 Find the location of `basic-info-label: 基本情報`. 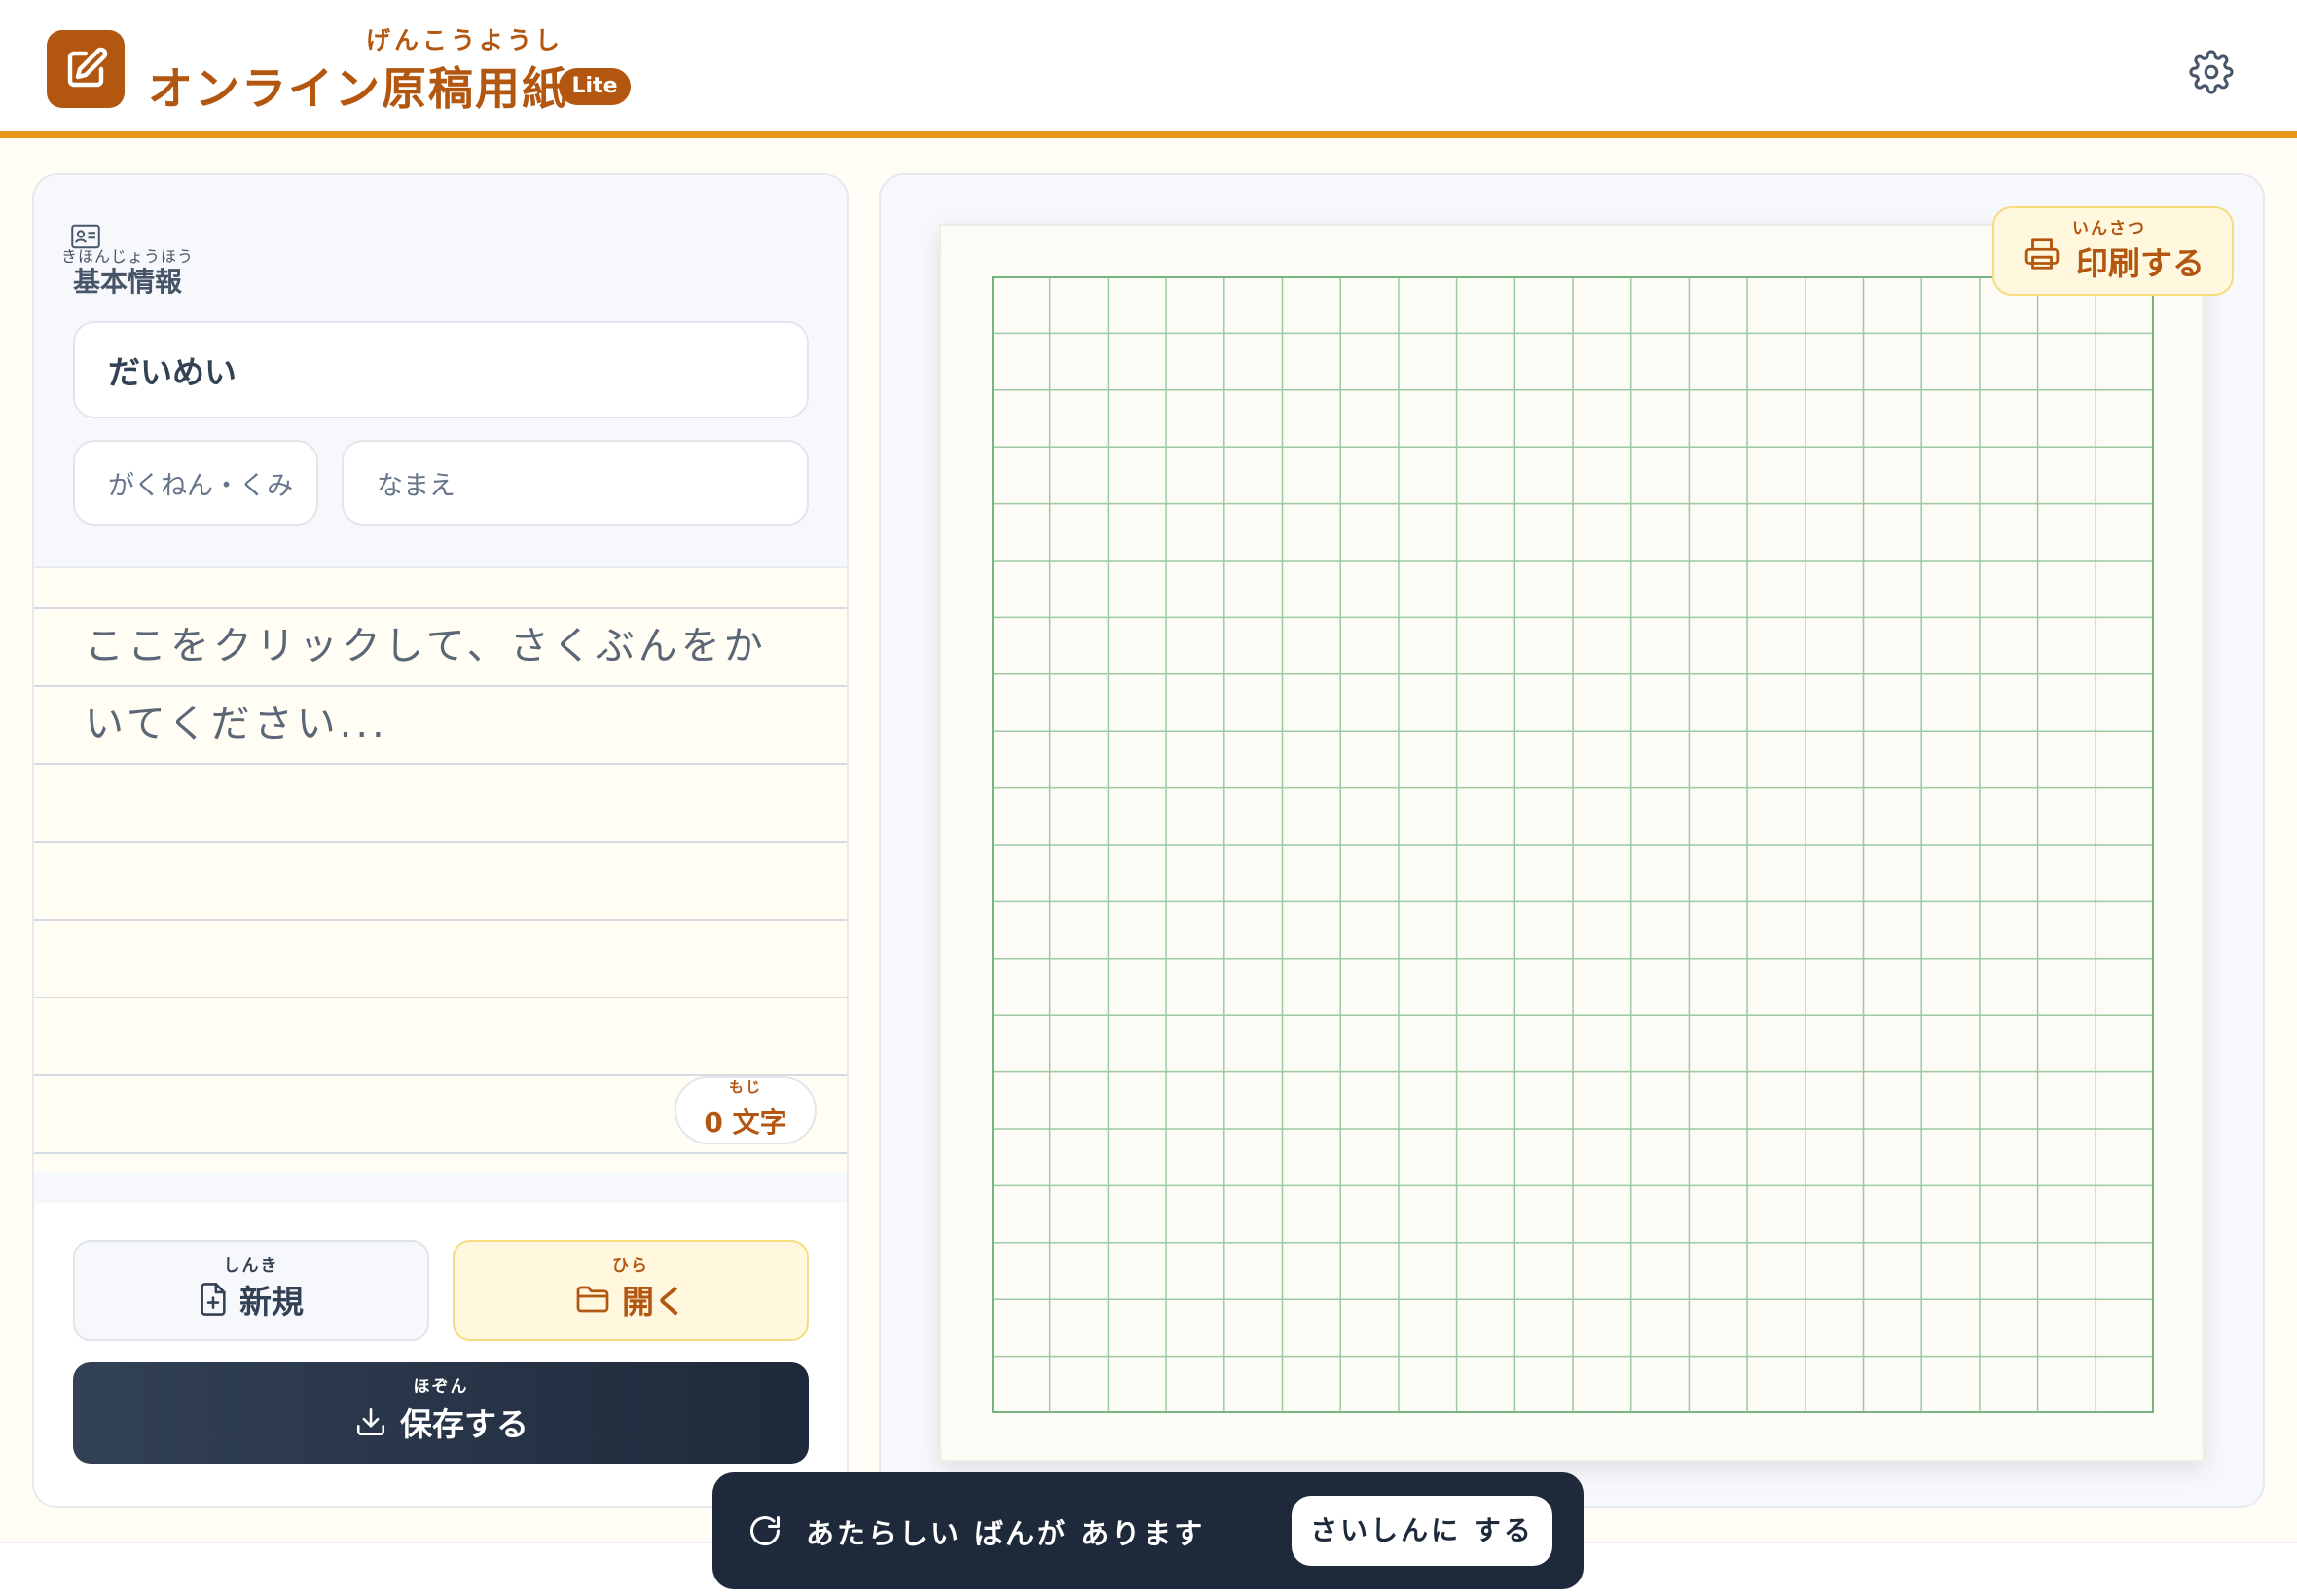

basic-info-label: 基本情報 is located at coordinates (128, 282).